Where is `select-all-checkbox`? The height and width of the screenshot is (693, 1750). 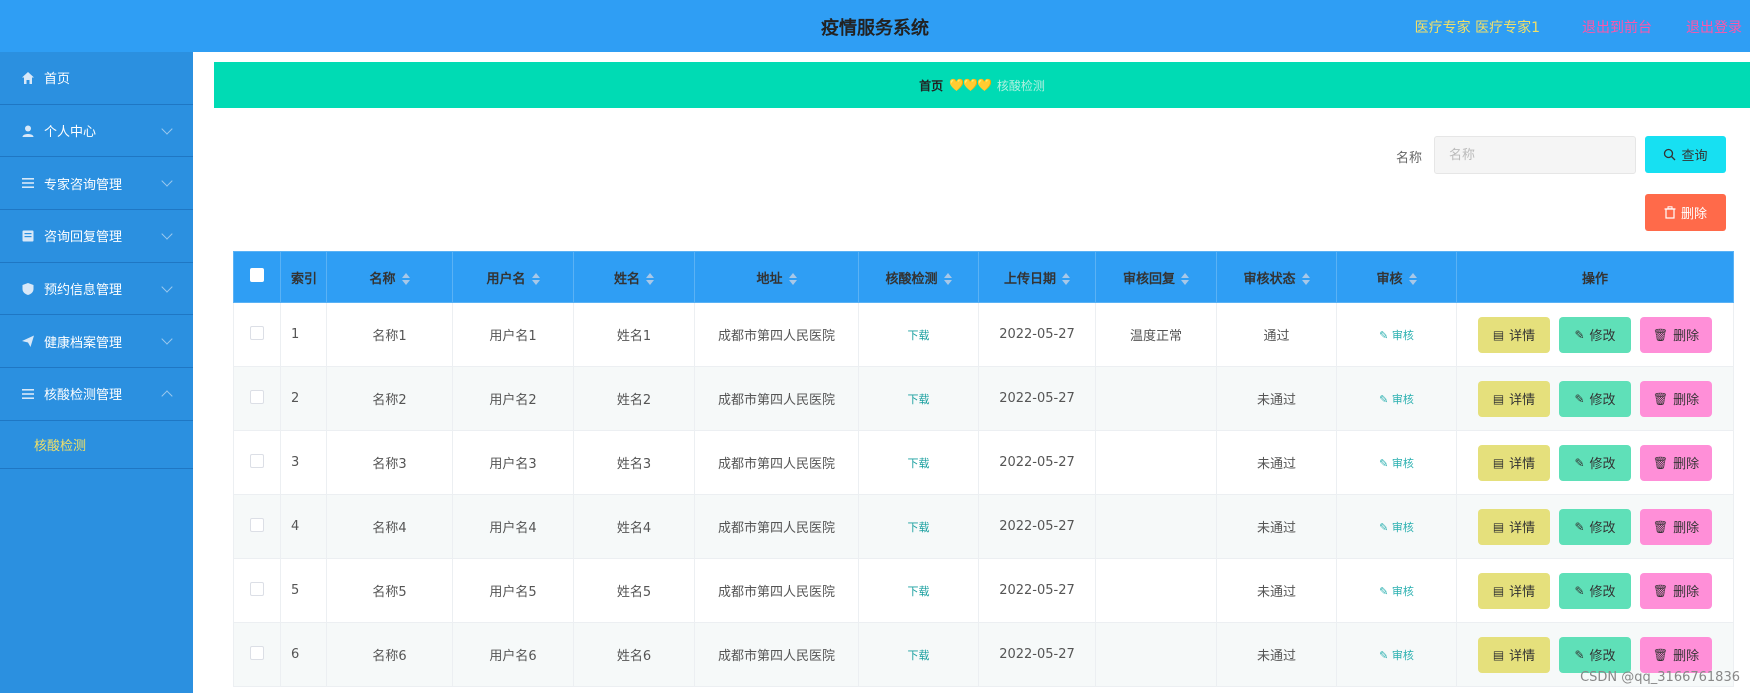
select-all-checkbox is located at coordinates (257, 275).